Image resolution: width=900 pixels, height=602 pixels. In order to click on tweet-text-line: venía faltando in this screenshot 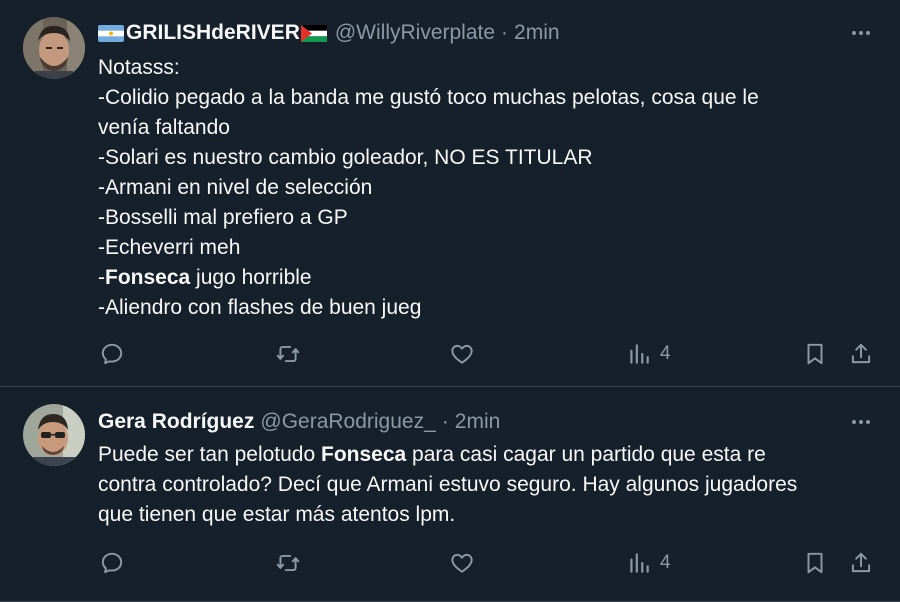, I will do `click(164, 127)`.